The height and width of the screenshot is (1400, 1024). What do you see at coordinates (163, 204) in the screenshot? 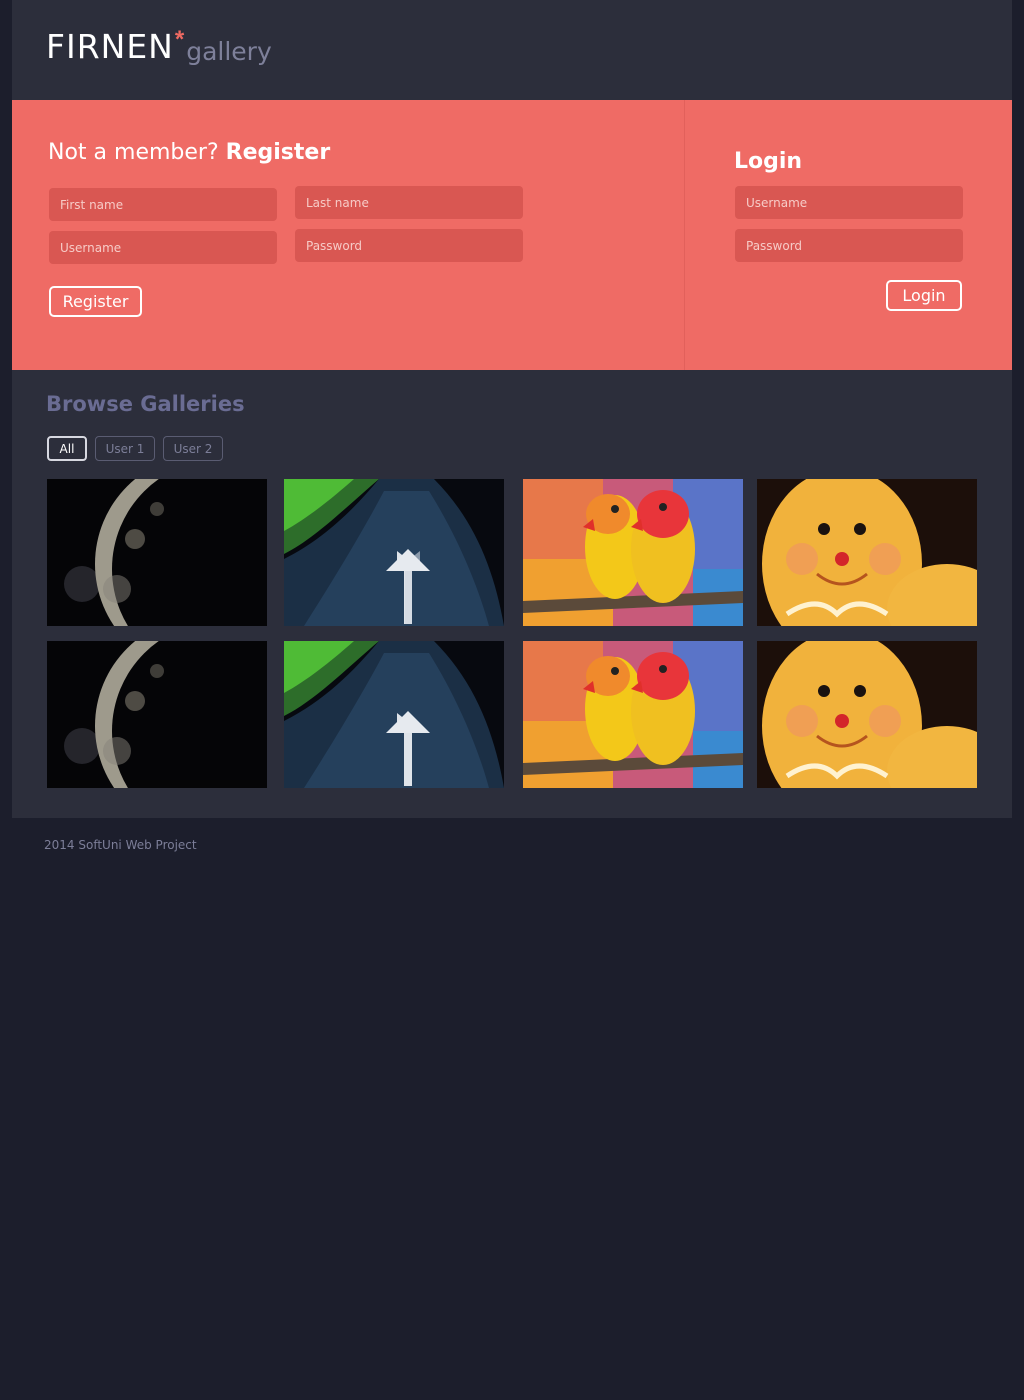
I see `register-first-name-input` at bounding box center [163, 204].